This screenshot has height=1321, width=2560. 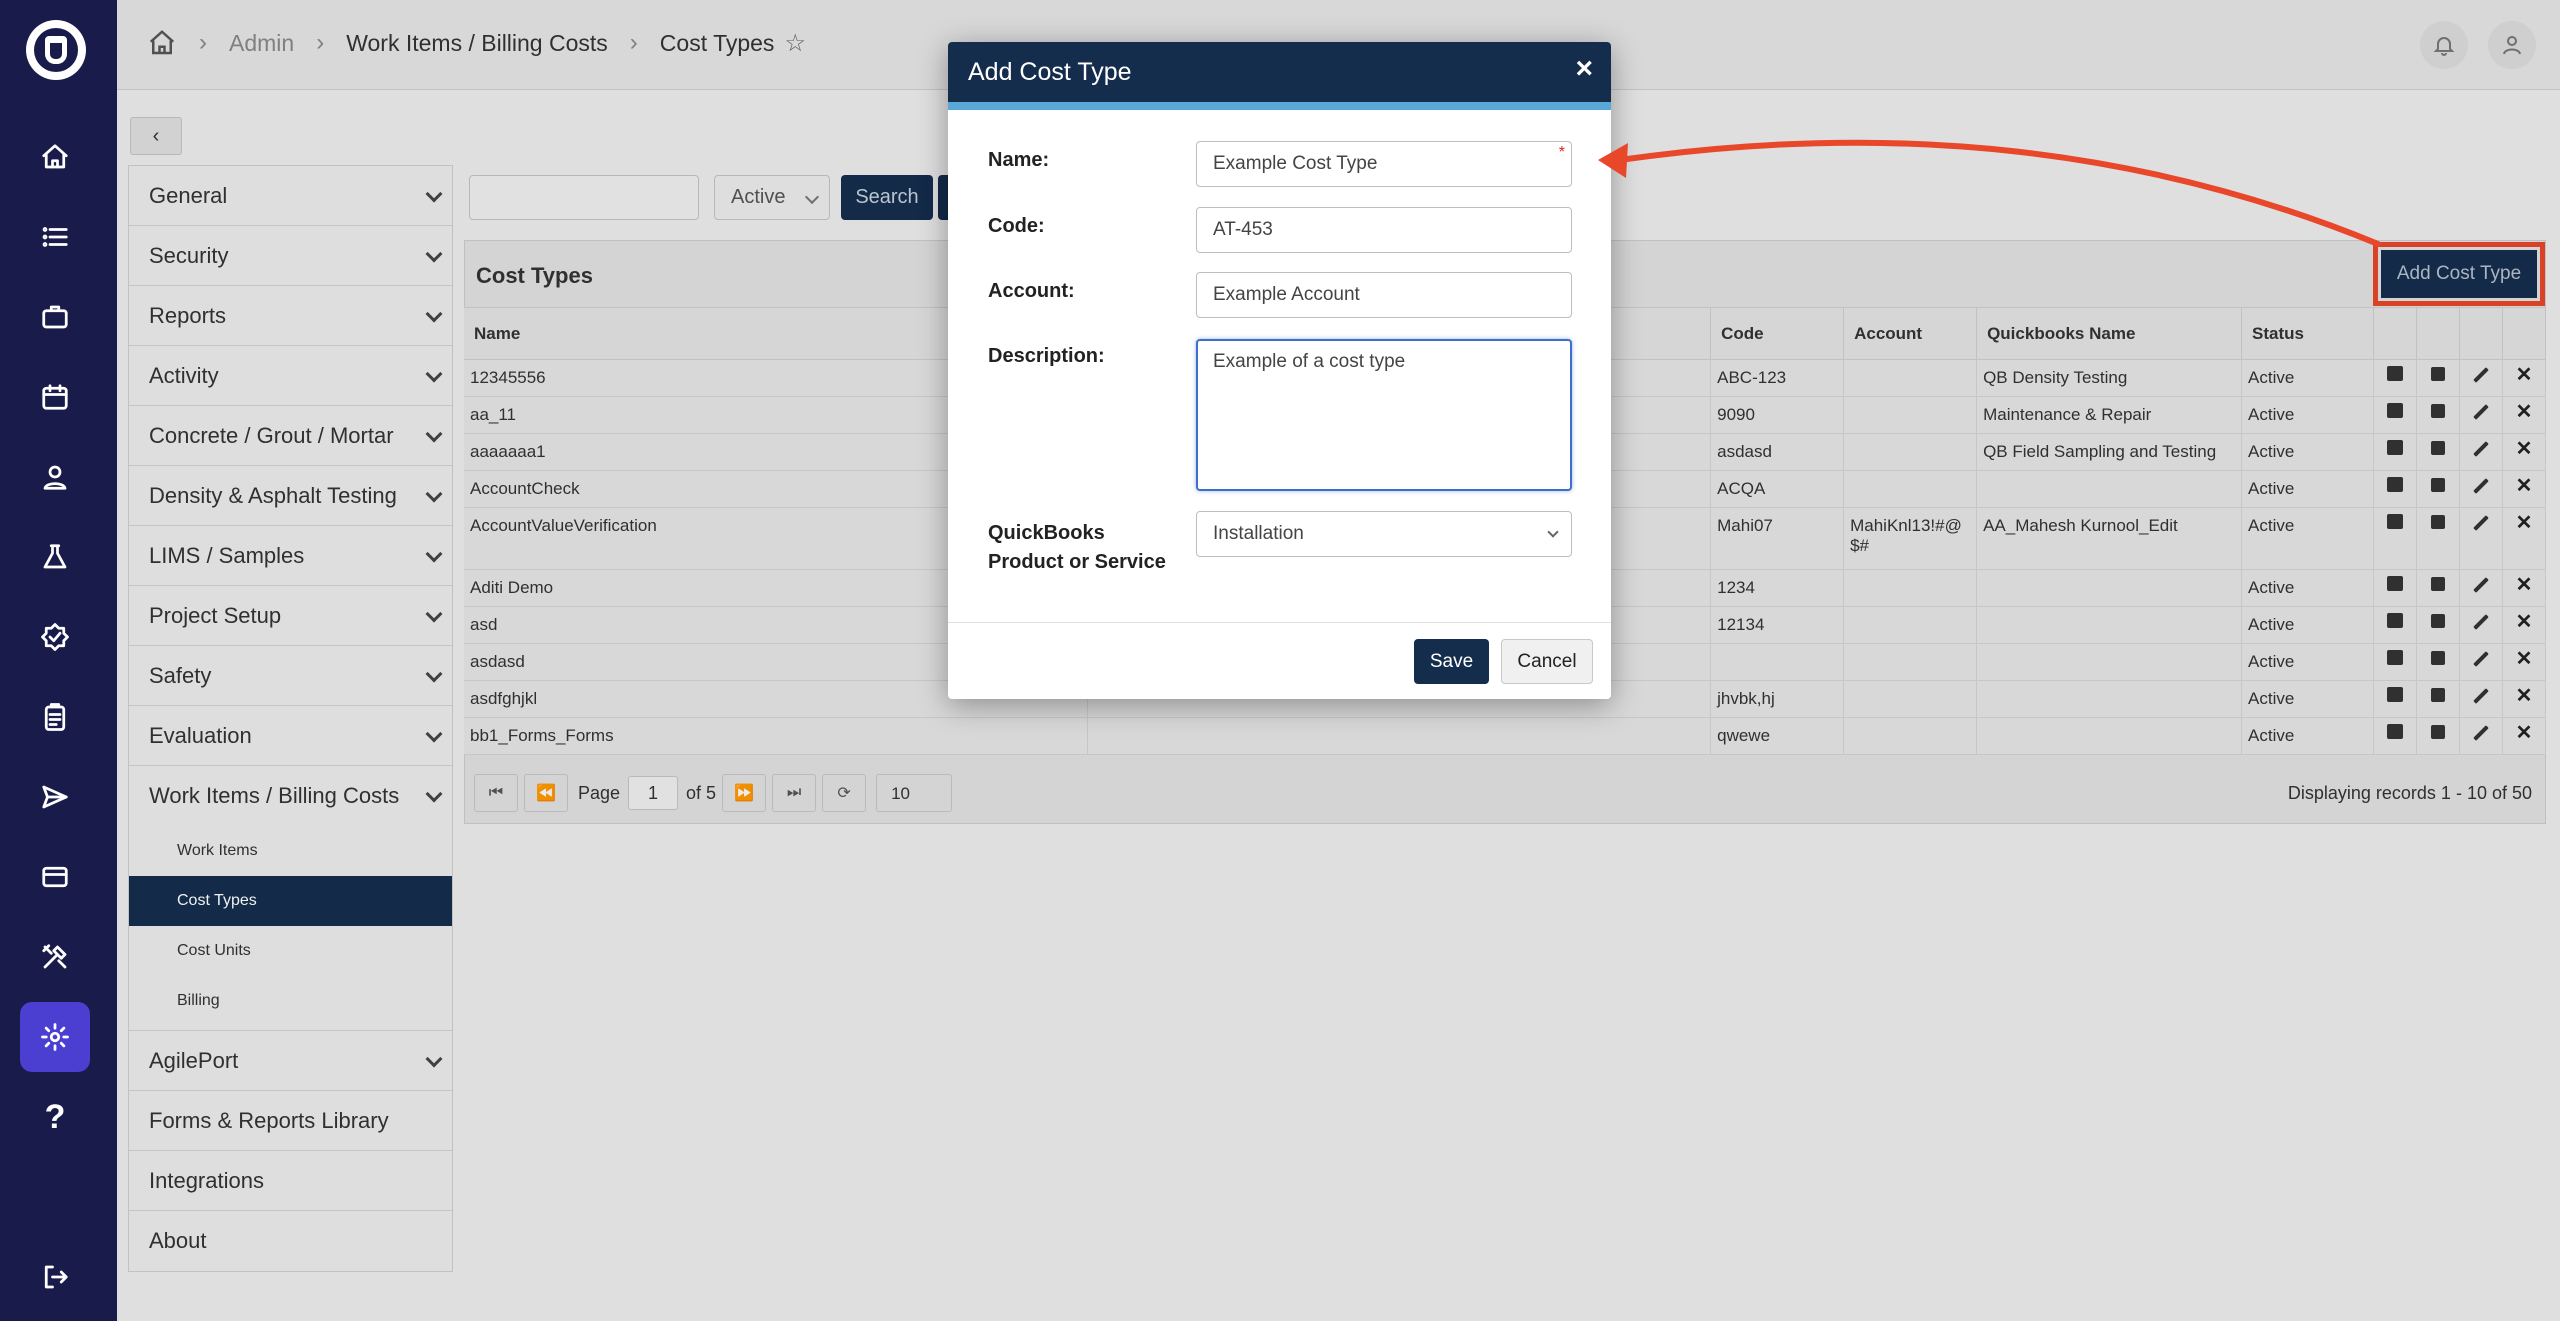 I want to click on submenu-item-billing: Billing, so click(x=290, y=1001).